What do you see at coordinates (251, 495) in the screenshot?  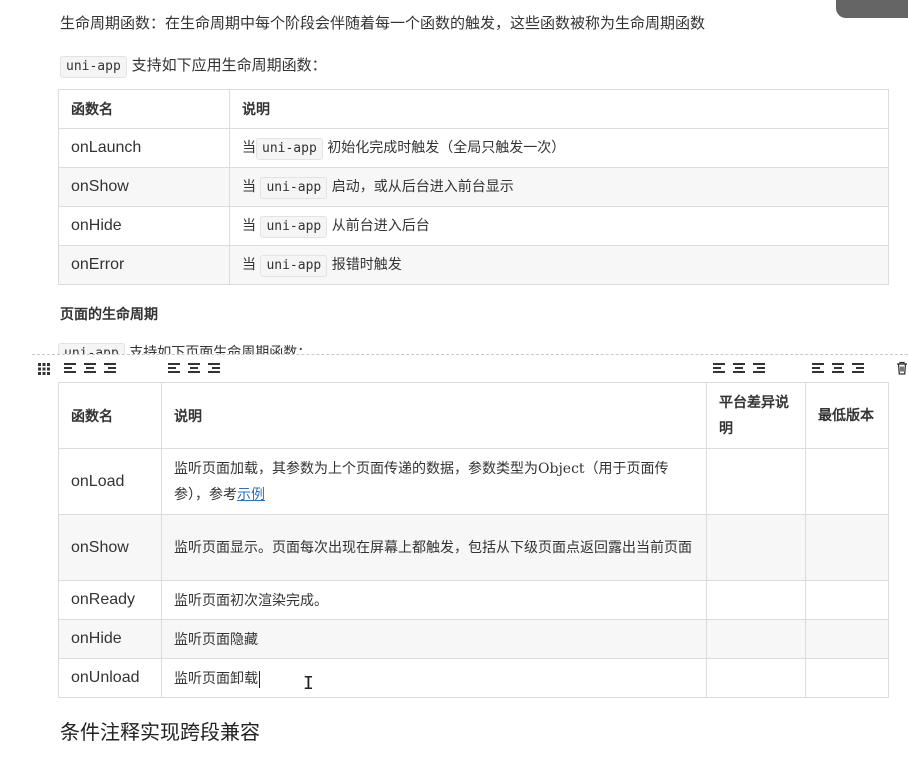 I see `example-link: 示例` at bounding box center [251, 495].